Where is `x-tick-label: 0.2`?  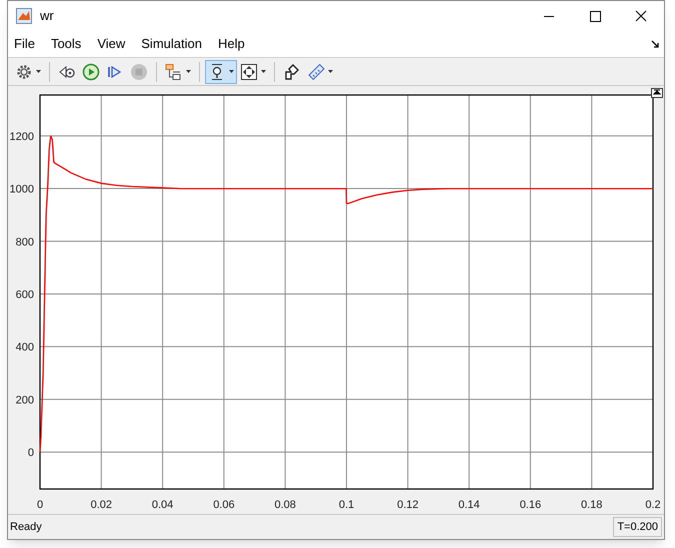 x-tick-label: 0.2 is located at coordinates (653, 505).